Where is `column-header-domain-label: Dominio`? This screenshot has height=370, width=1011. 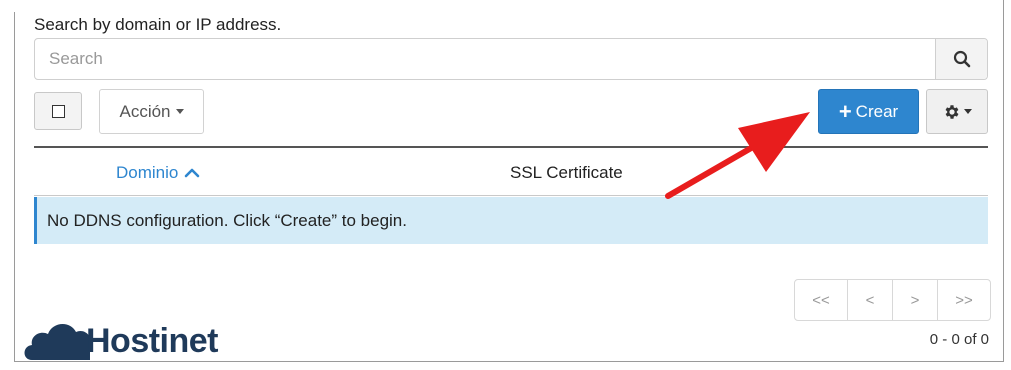
column-header-domain-label: Dominio is located at coordinates (147, 172).